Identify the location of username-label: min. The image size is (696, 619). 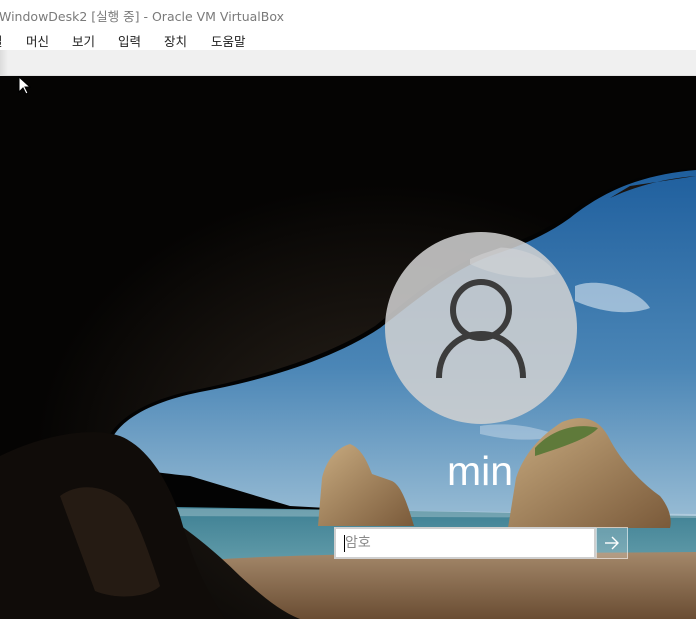
(480, 471).